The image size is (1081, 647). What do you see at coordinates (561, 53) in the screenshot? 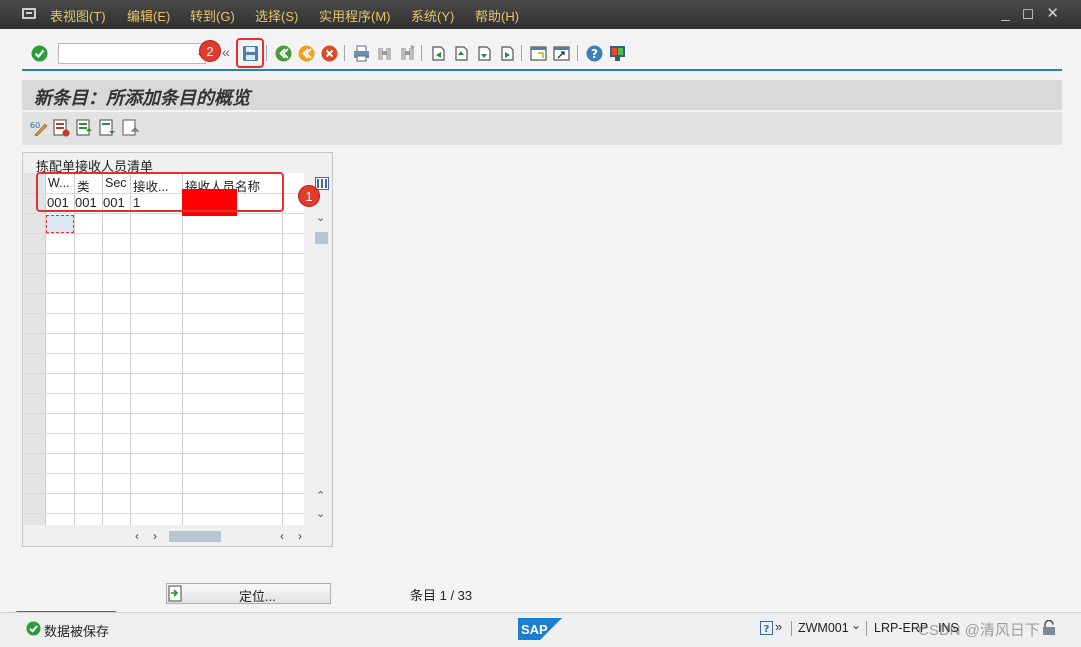
I see `shortcut-icon` at bounding box center [561, 53].